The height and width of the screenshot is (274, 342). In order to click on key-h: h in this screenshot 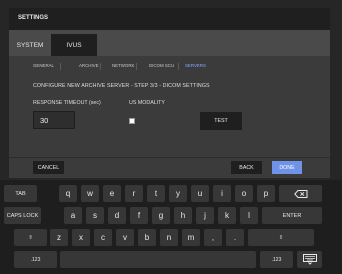, I will do `click(183, 215)`.